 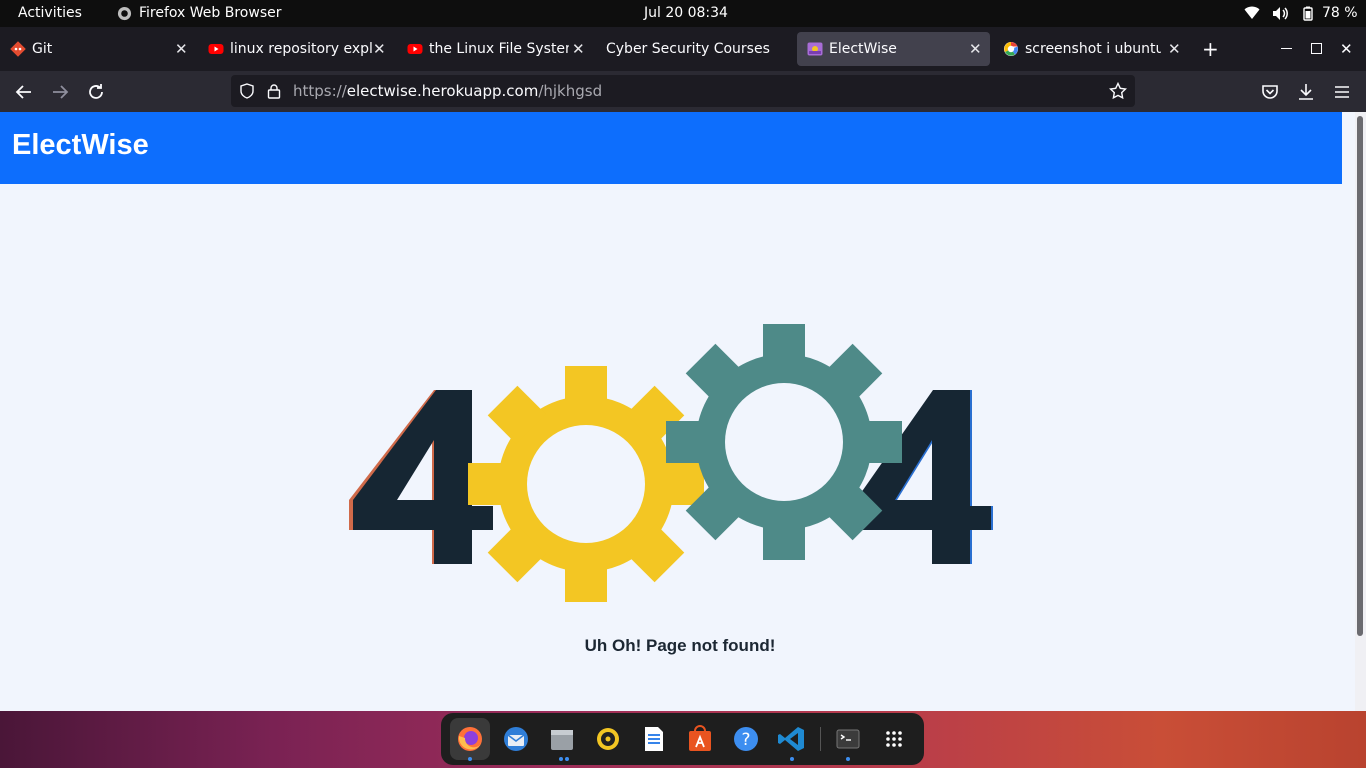 What do you see at coordinates (1346, 49) in the screenshot?
I see `close-window-button: ✕` at bounding box center [1346, 49].